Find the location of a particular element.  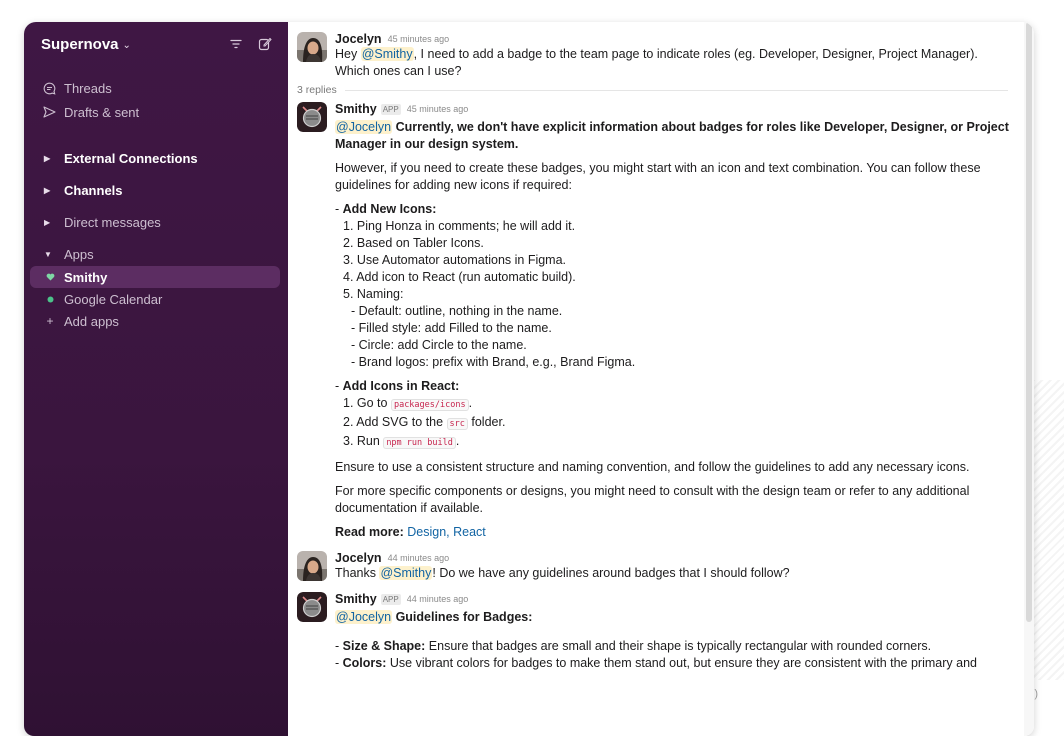

list-item: 3. Use Automator automations in Figma. is located at coordinates (455, 260).